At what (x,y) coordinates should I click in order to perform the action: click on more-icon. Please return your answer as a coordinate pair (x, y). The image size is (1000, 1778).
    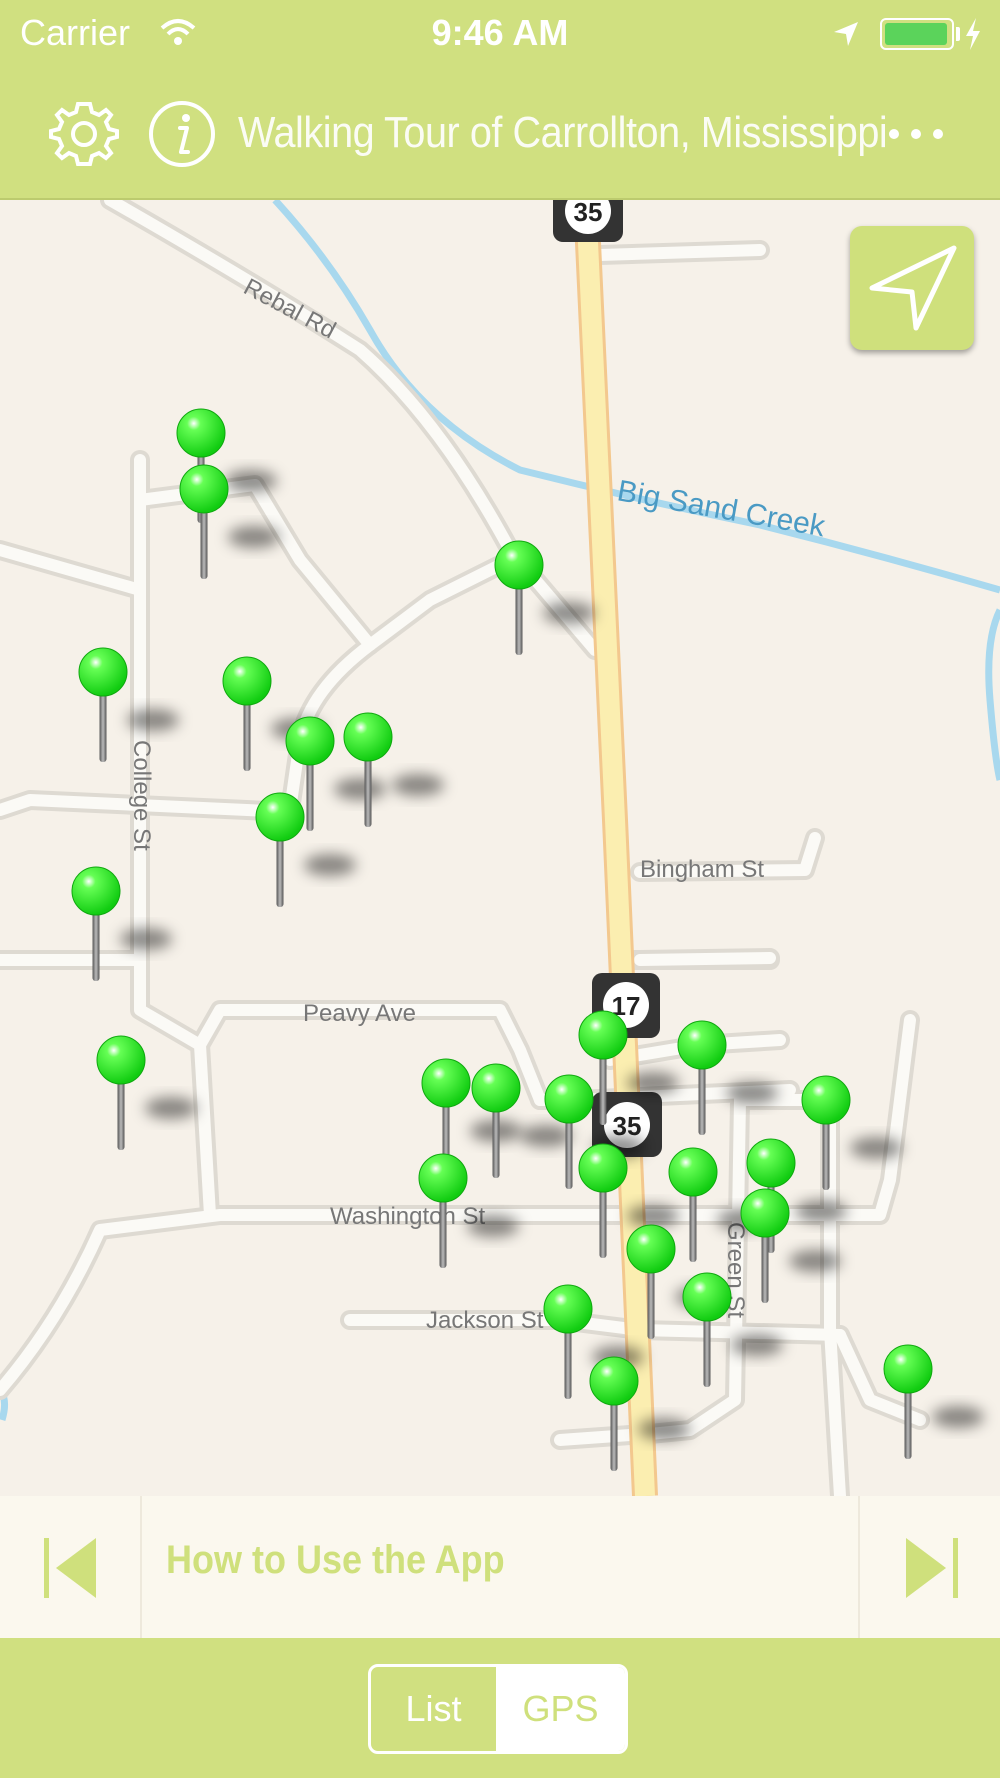
    Looking at the image, I should click on (916, 134).